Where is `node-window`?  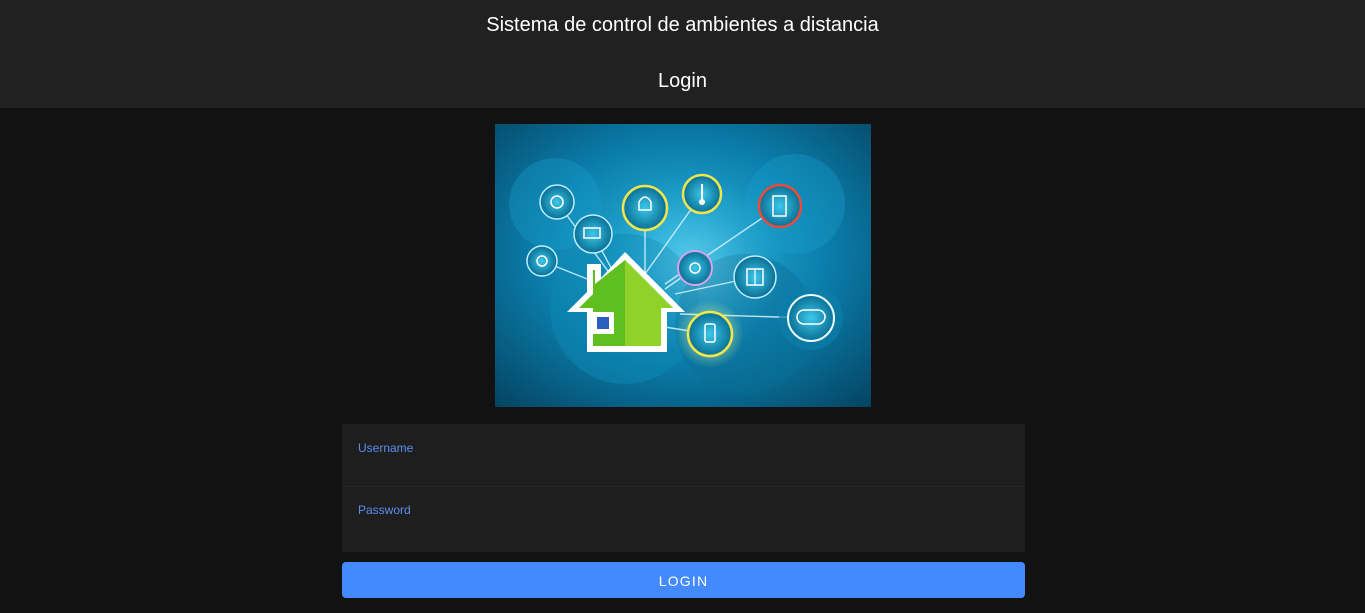
node-window is located at coordinates (755, 277).